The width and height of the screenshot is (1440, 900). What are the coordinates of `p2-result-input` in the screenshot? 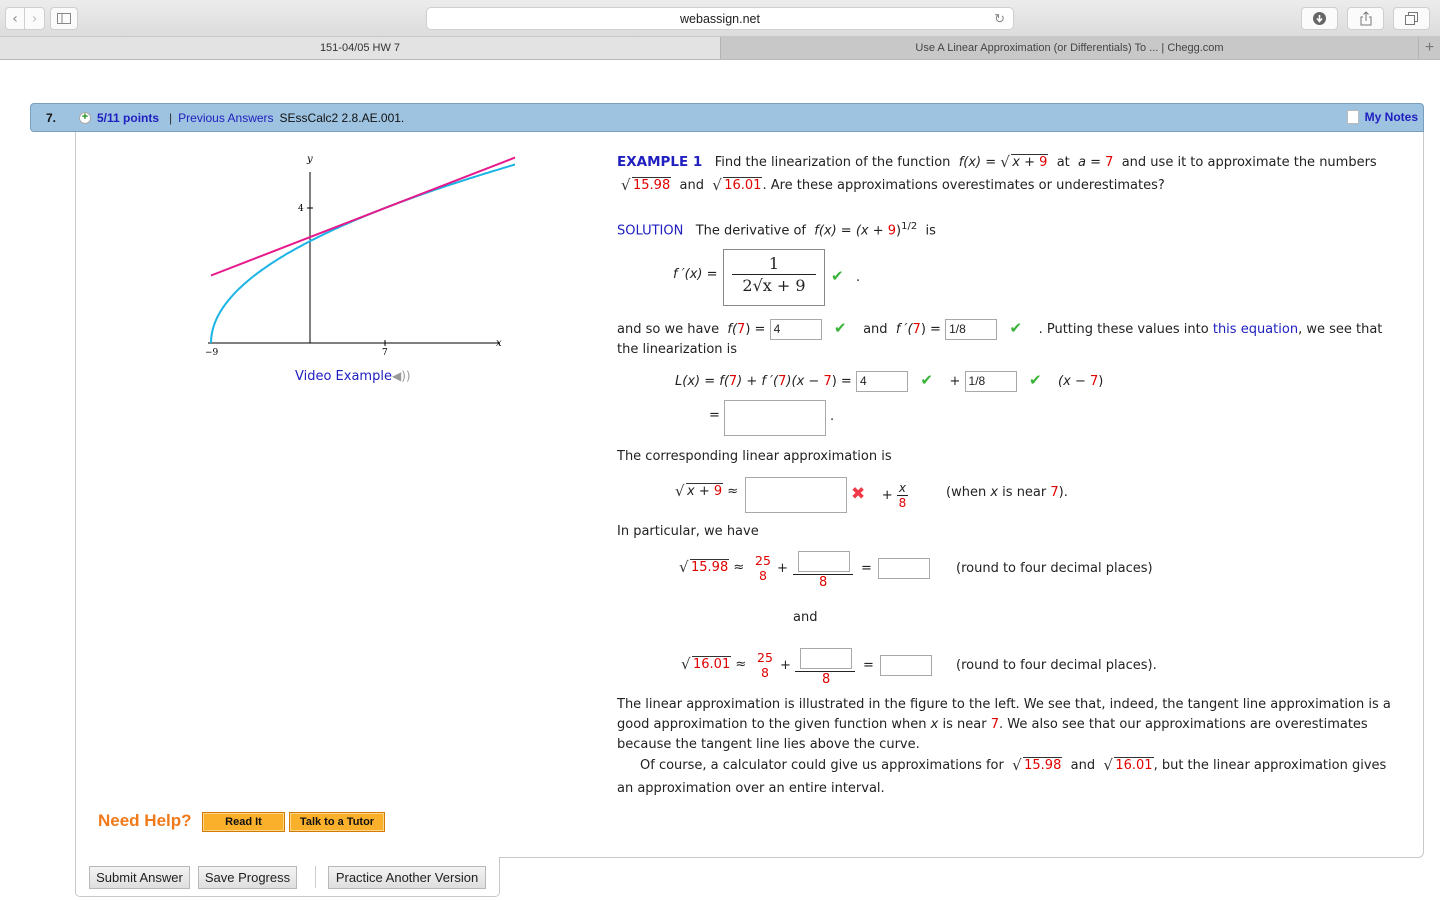 It's located at (906, 665).